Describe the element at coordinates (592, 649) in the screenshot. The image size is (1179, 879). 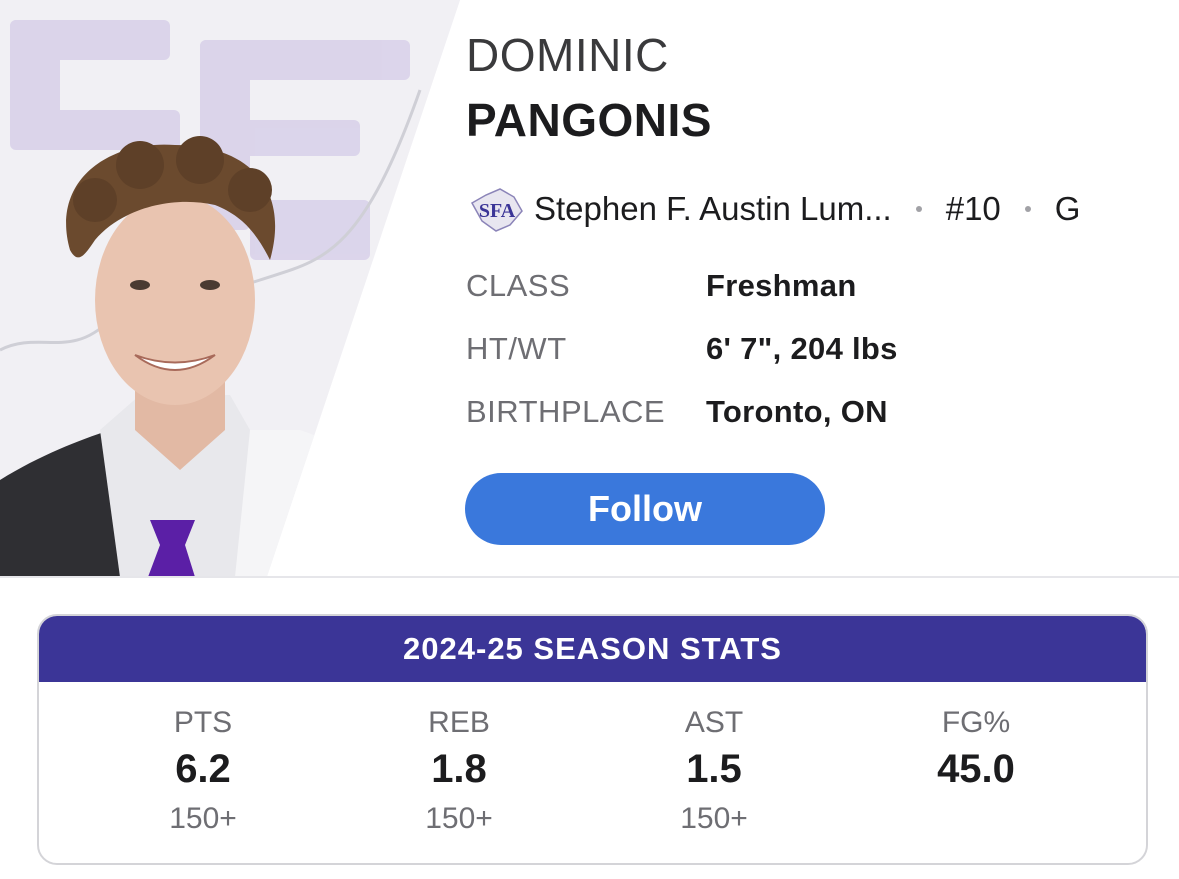
I see `stats-title: 2024-25 SEASON STATS` at that location.